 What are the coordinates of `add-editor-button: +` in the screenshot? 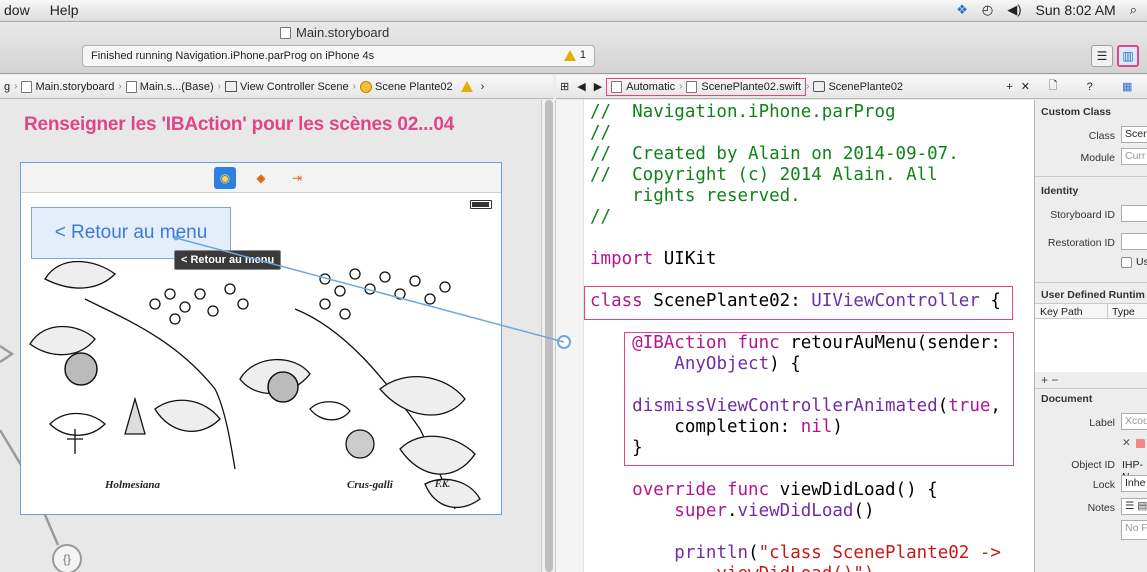 It's located at (1009, 87).